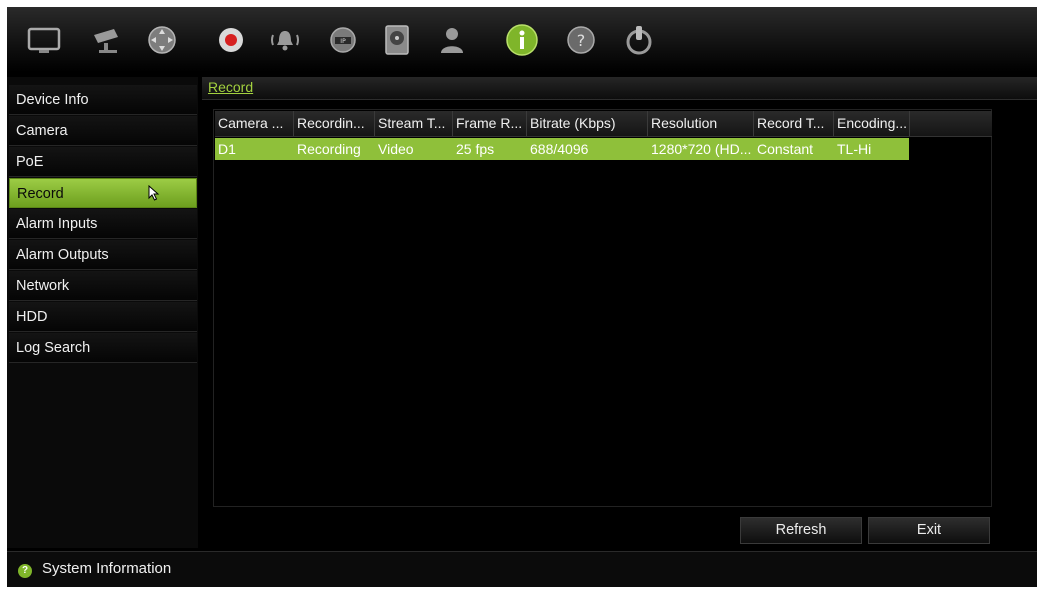  Describe the element at coordinates (701, 123) in the screenshot. I see `column-header-resolution: Resolution` at that location.